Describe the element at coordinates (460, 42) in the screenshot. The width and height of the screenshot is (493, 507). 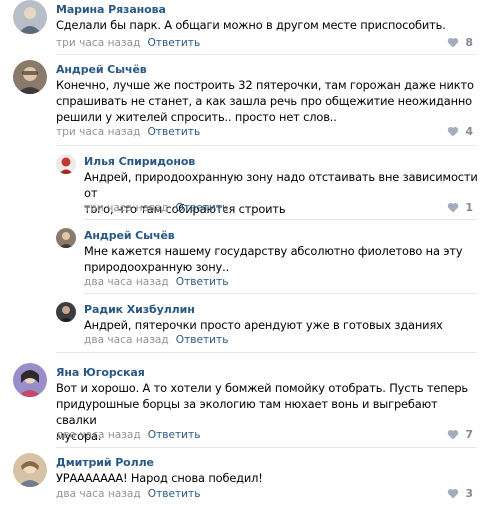
I see `like-button: 8` at that location.